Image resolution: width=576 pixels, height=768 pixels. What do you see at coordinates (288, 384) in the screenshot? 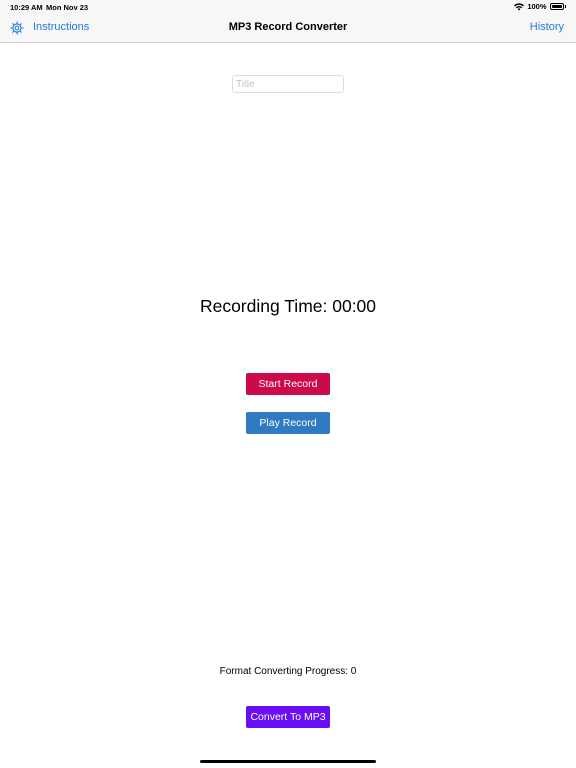
I see `start-record-button: Start Record` at bounding box center [288, 384].